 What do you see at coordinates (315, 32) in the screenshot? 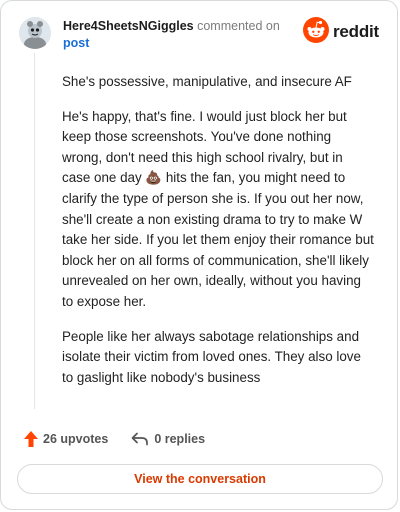
I see `reddit-logo-icon` at bounding box center [315, 32].